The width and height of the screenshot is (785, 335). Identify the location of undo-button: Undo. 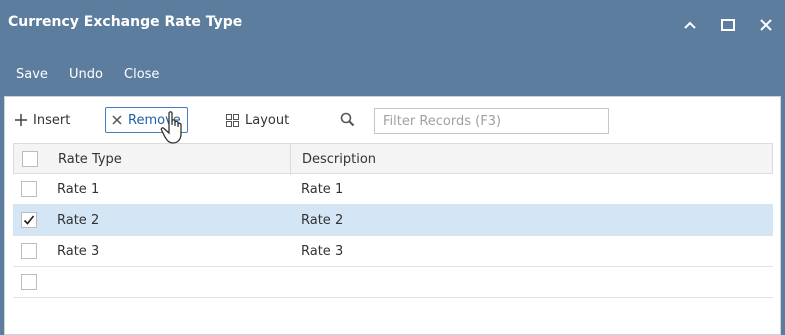
(86, 74).